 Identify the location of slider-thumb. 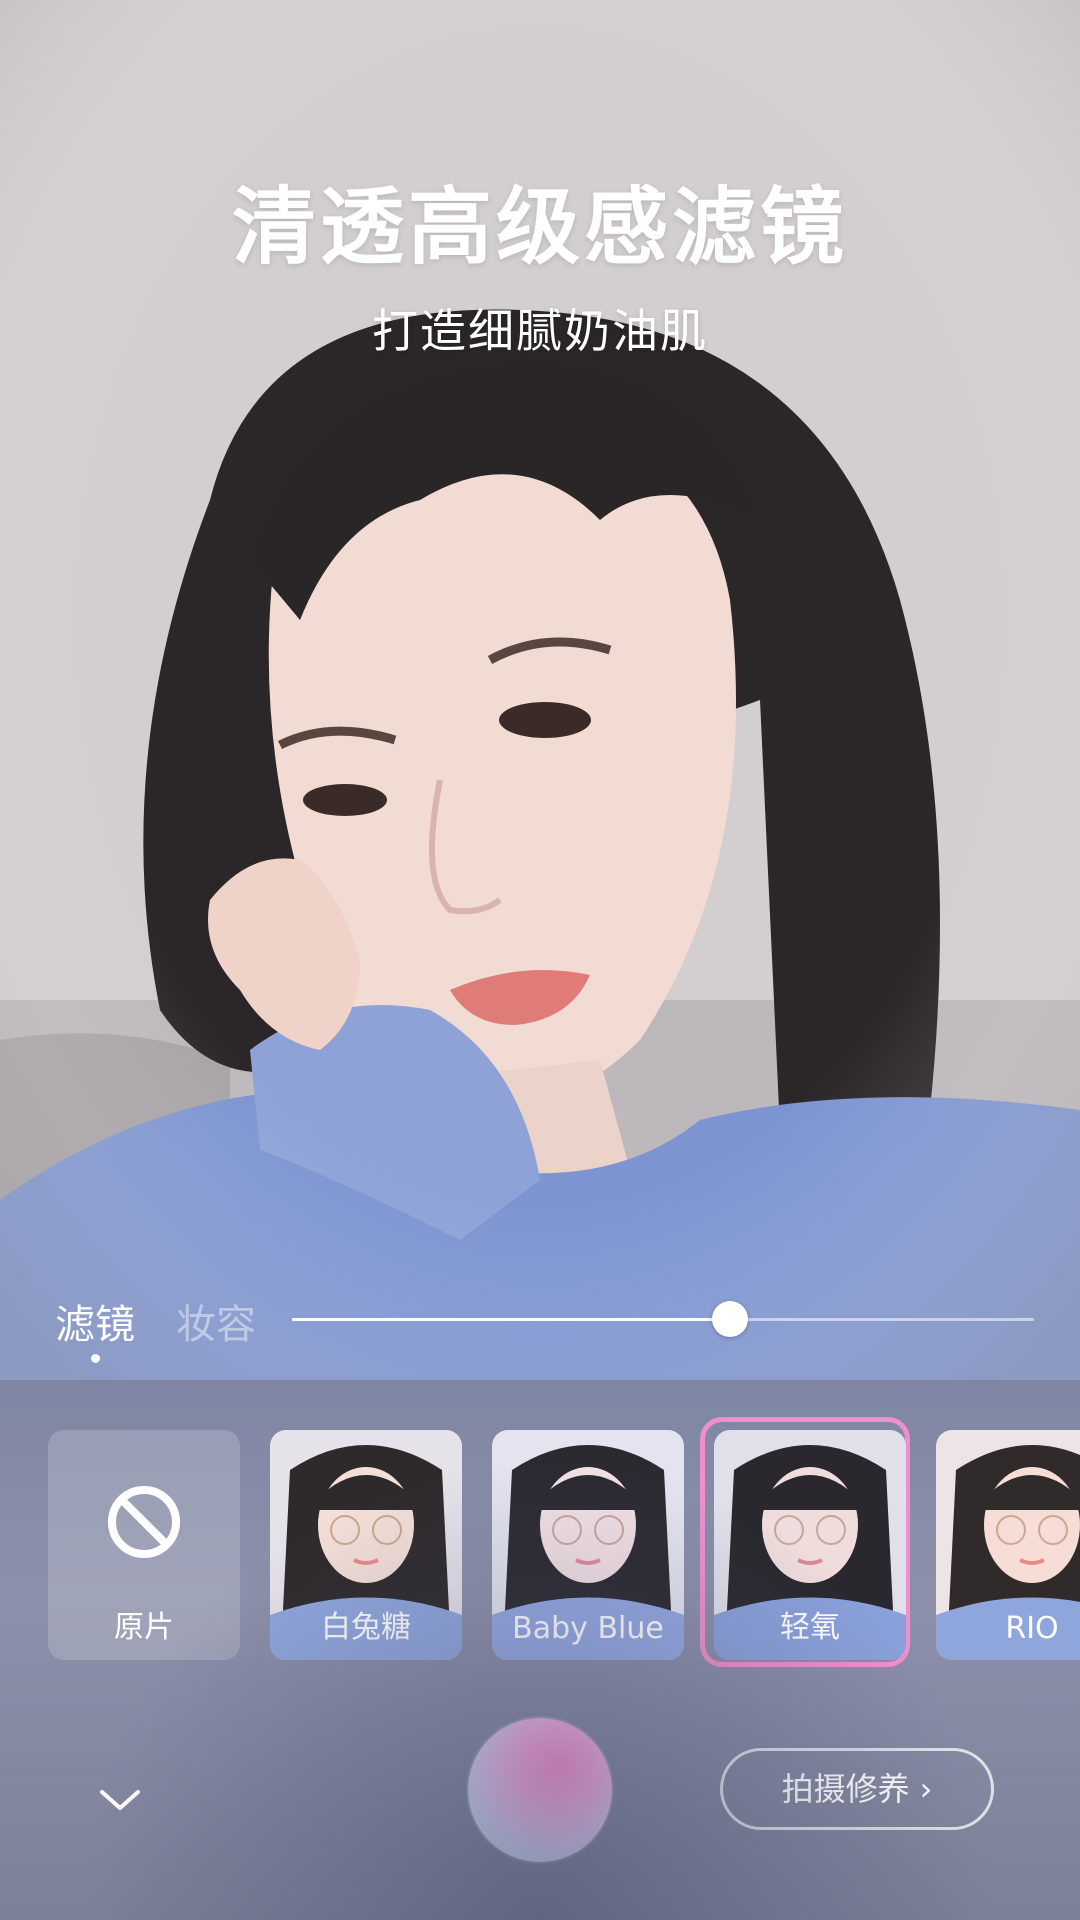
(729, 1319).